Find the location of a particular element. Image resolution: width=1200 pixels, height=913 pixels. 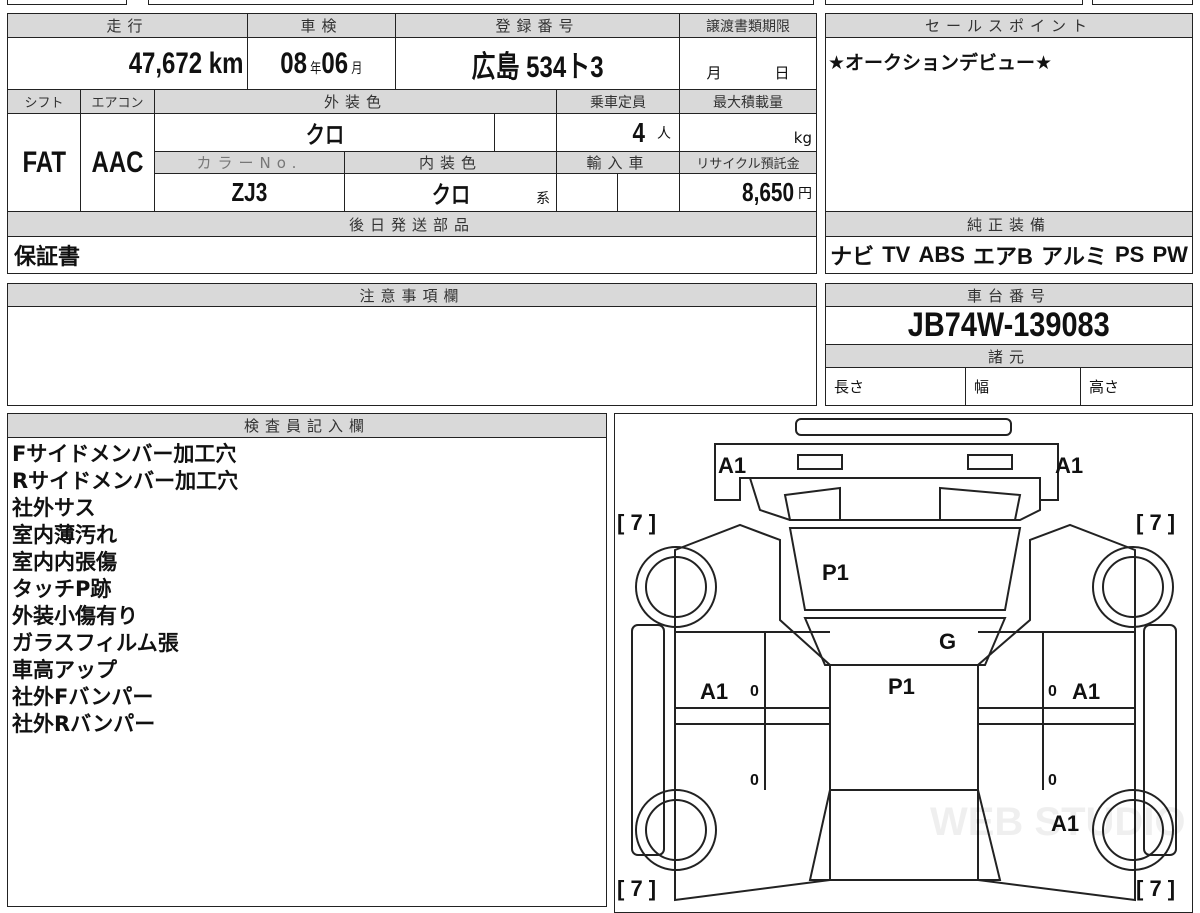

imported-header: 輸入車 is located at coordinates (618, 162).